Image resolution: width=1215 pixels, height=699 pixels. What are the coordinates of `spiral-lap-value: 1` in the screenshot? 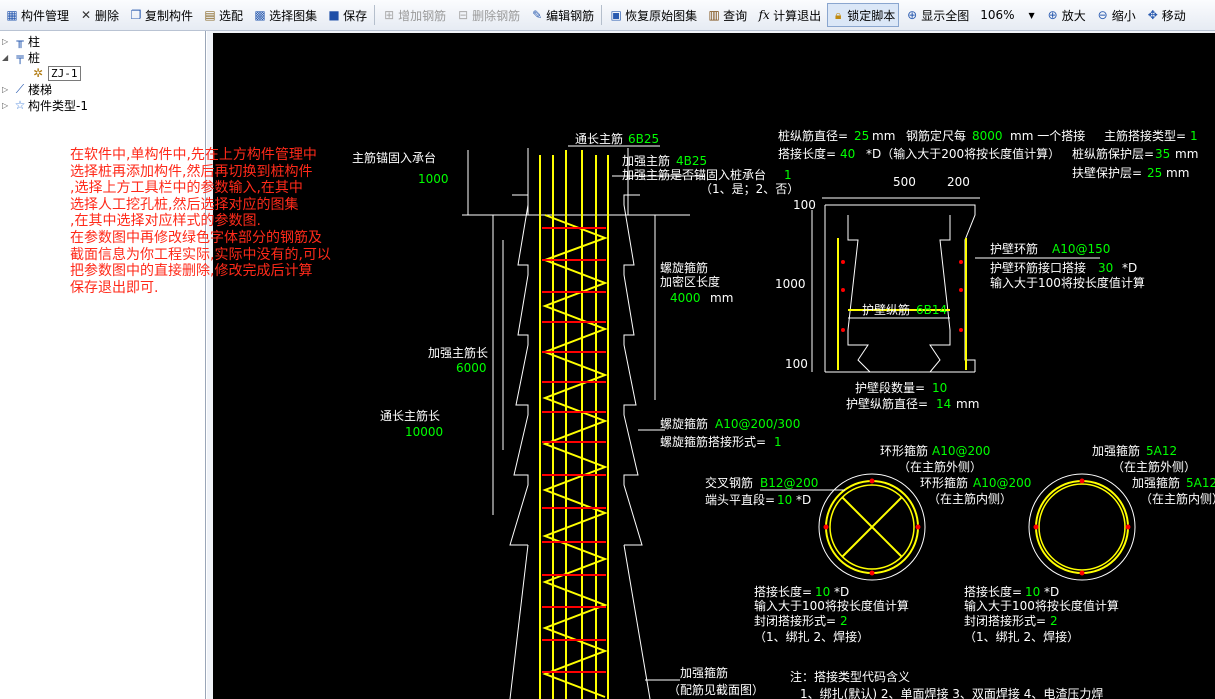 It's located at (778, 442).